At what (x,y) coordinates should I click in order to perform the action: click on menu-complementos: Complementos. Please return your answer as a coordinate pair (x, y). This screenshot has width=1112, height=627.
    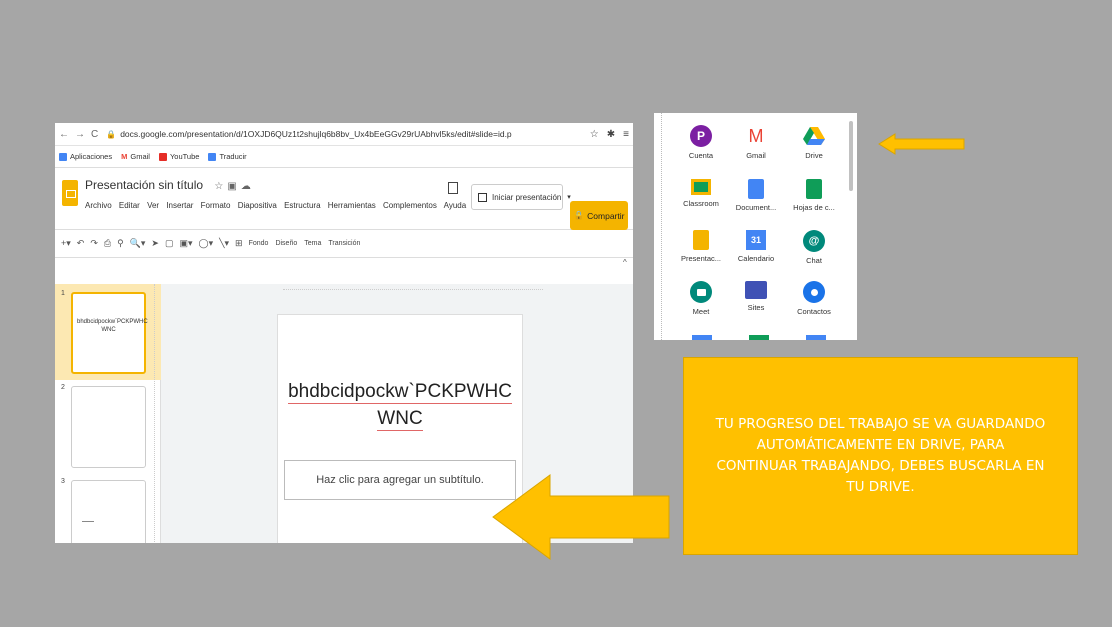
    Looking at the image, I should click on (410, 205).